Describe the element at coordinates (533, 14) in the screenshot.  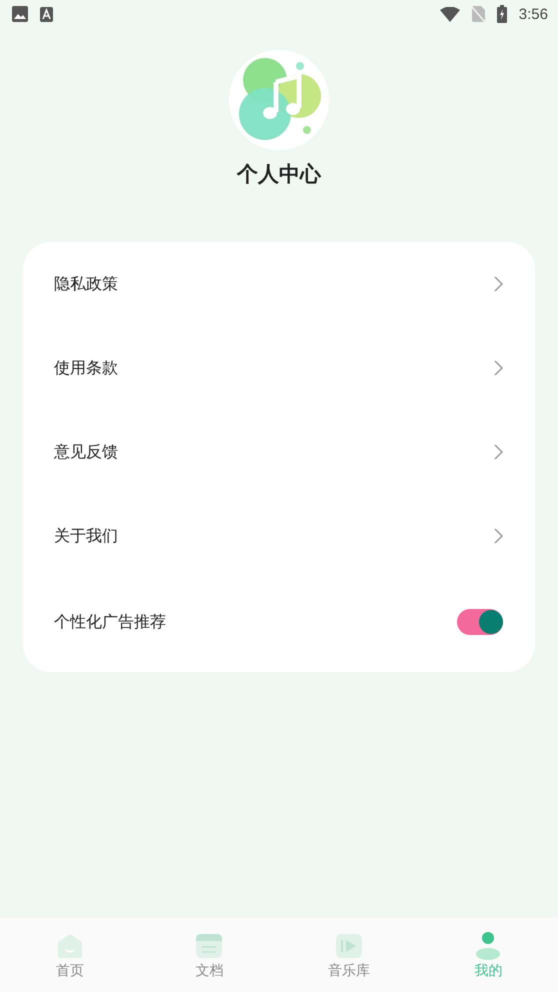
I see `status-time: 3:56` at that location.